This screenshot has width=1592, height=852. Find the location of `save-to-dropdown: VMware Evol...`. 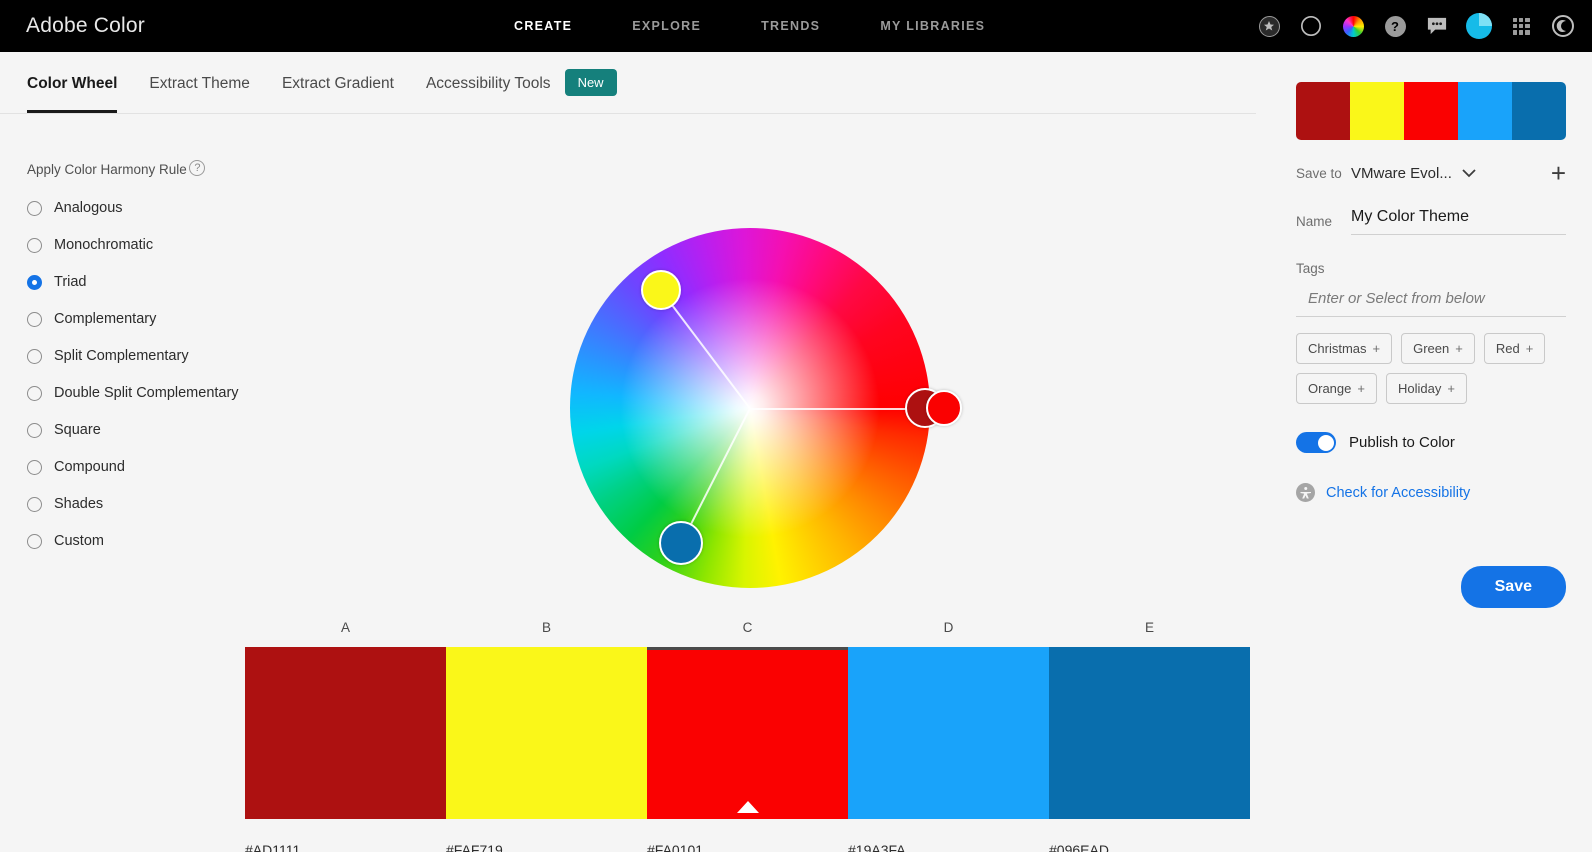

save-to-dropdown: VMware Evol... is located at coordinates (1401, 173).